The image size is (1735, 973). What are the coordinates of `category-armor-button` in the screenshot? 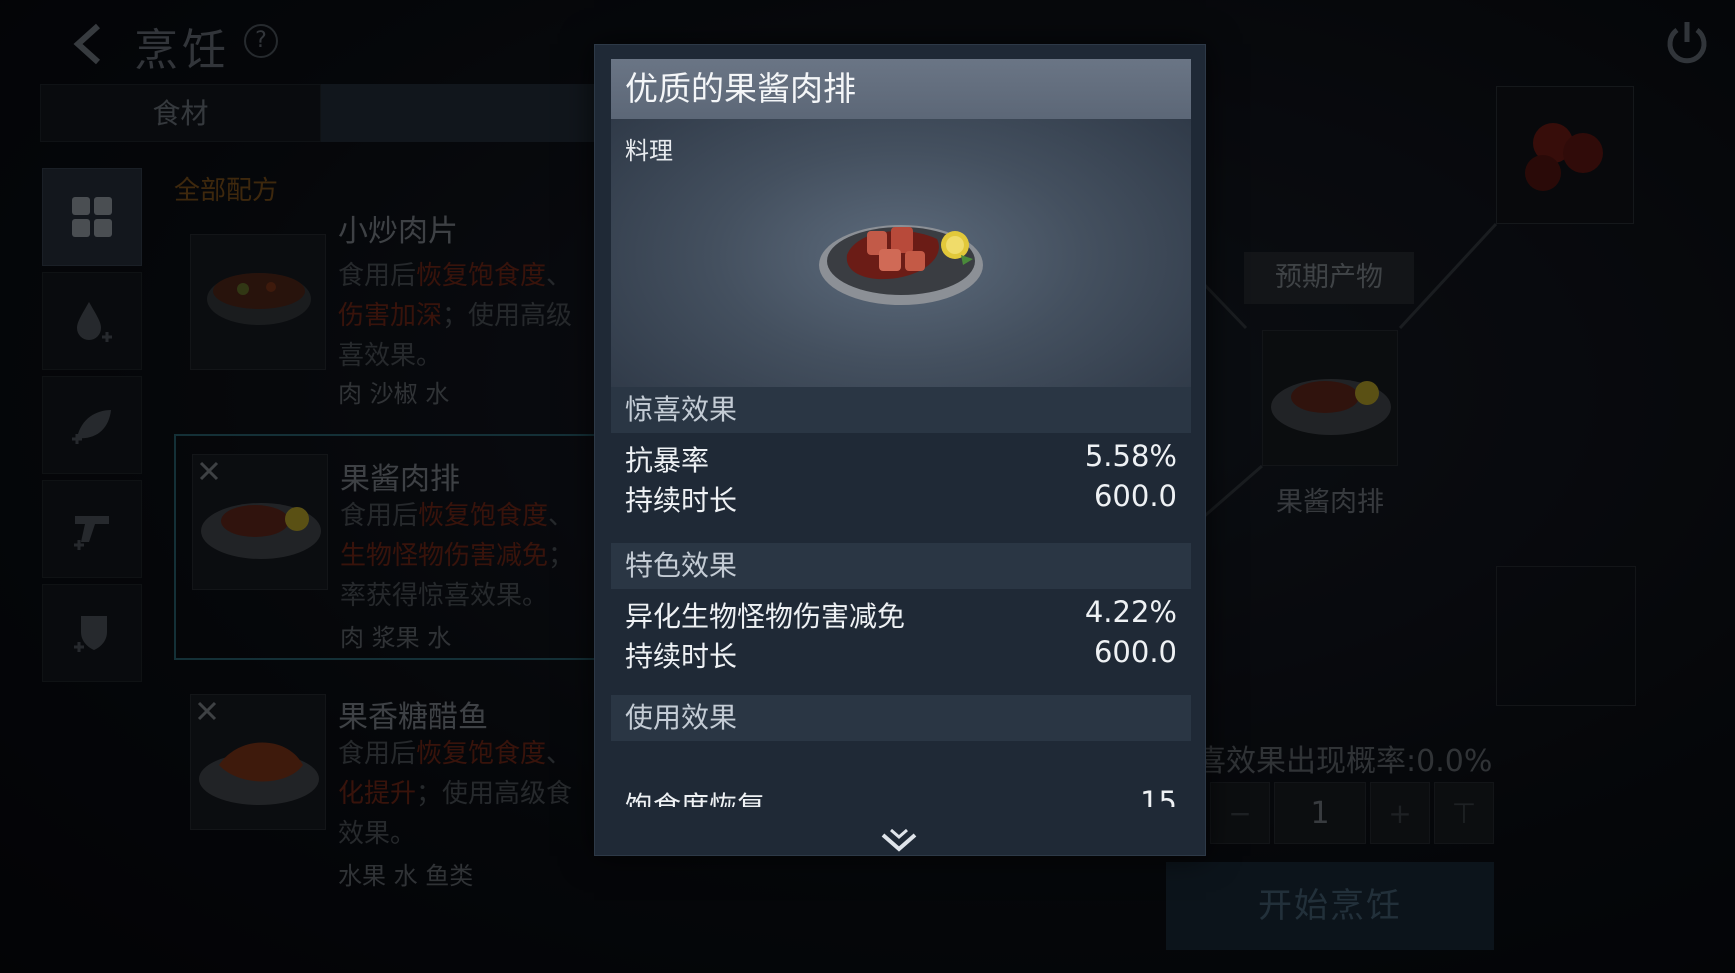 It's located at (92, 633).